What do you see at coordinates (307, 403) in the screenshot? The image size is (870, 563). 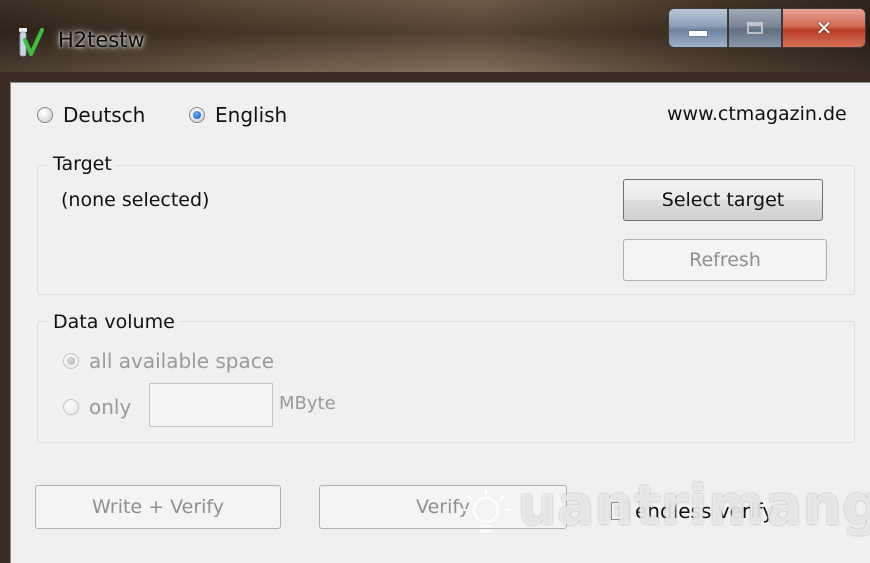 I see `mbyte-unit-label: MByte` at bounding box center [307, 403].